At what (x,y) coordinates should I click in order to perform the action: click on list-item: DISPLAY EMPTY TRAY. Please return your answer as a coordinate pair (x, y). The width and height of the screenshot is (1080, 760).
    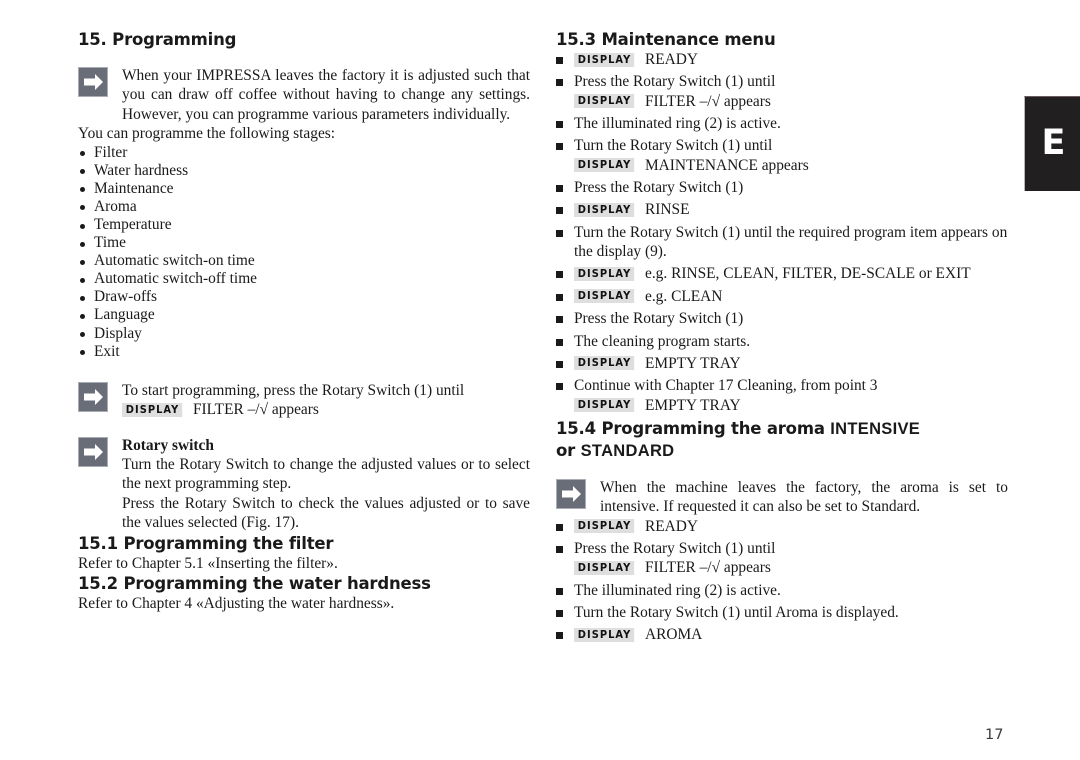
    Looking at the image, I should click on (782, 363).